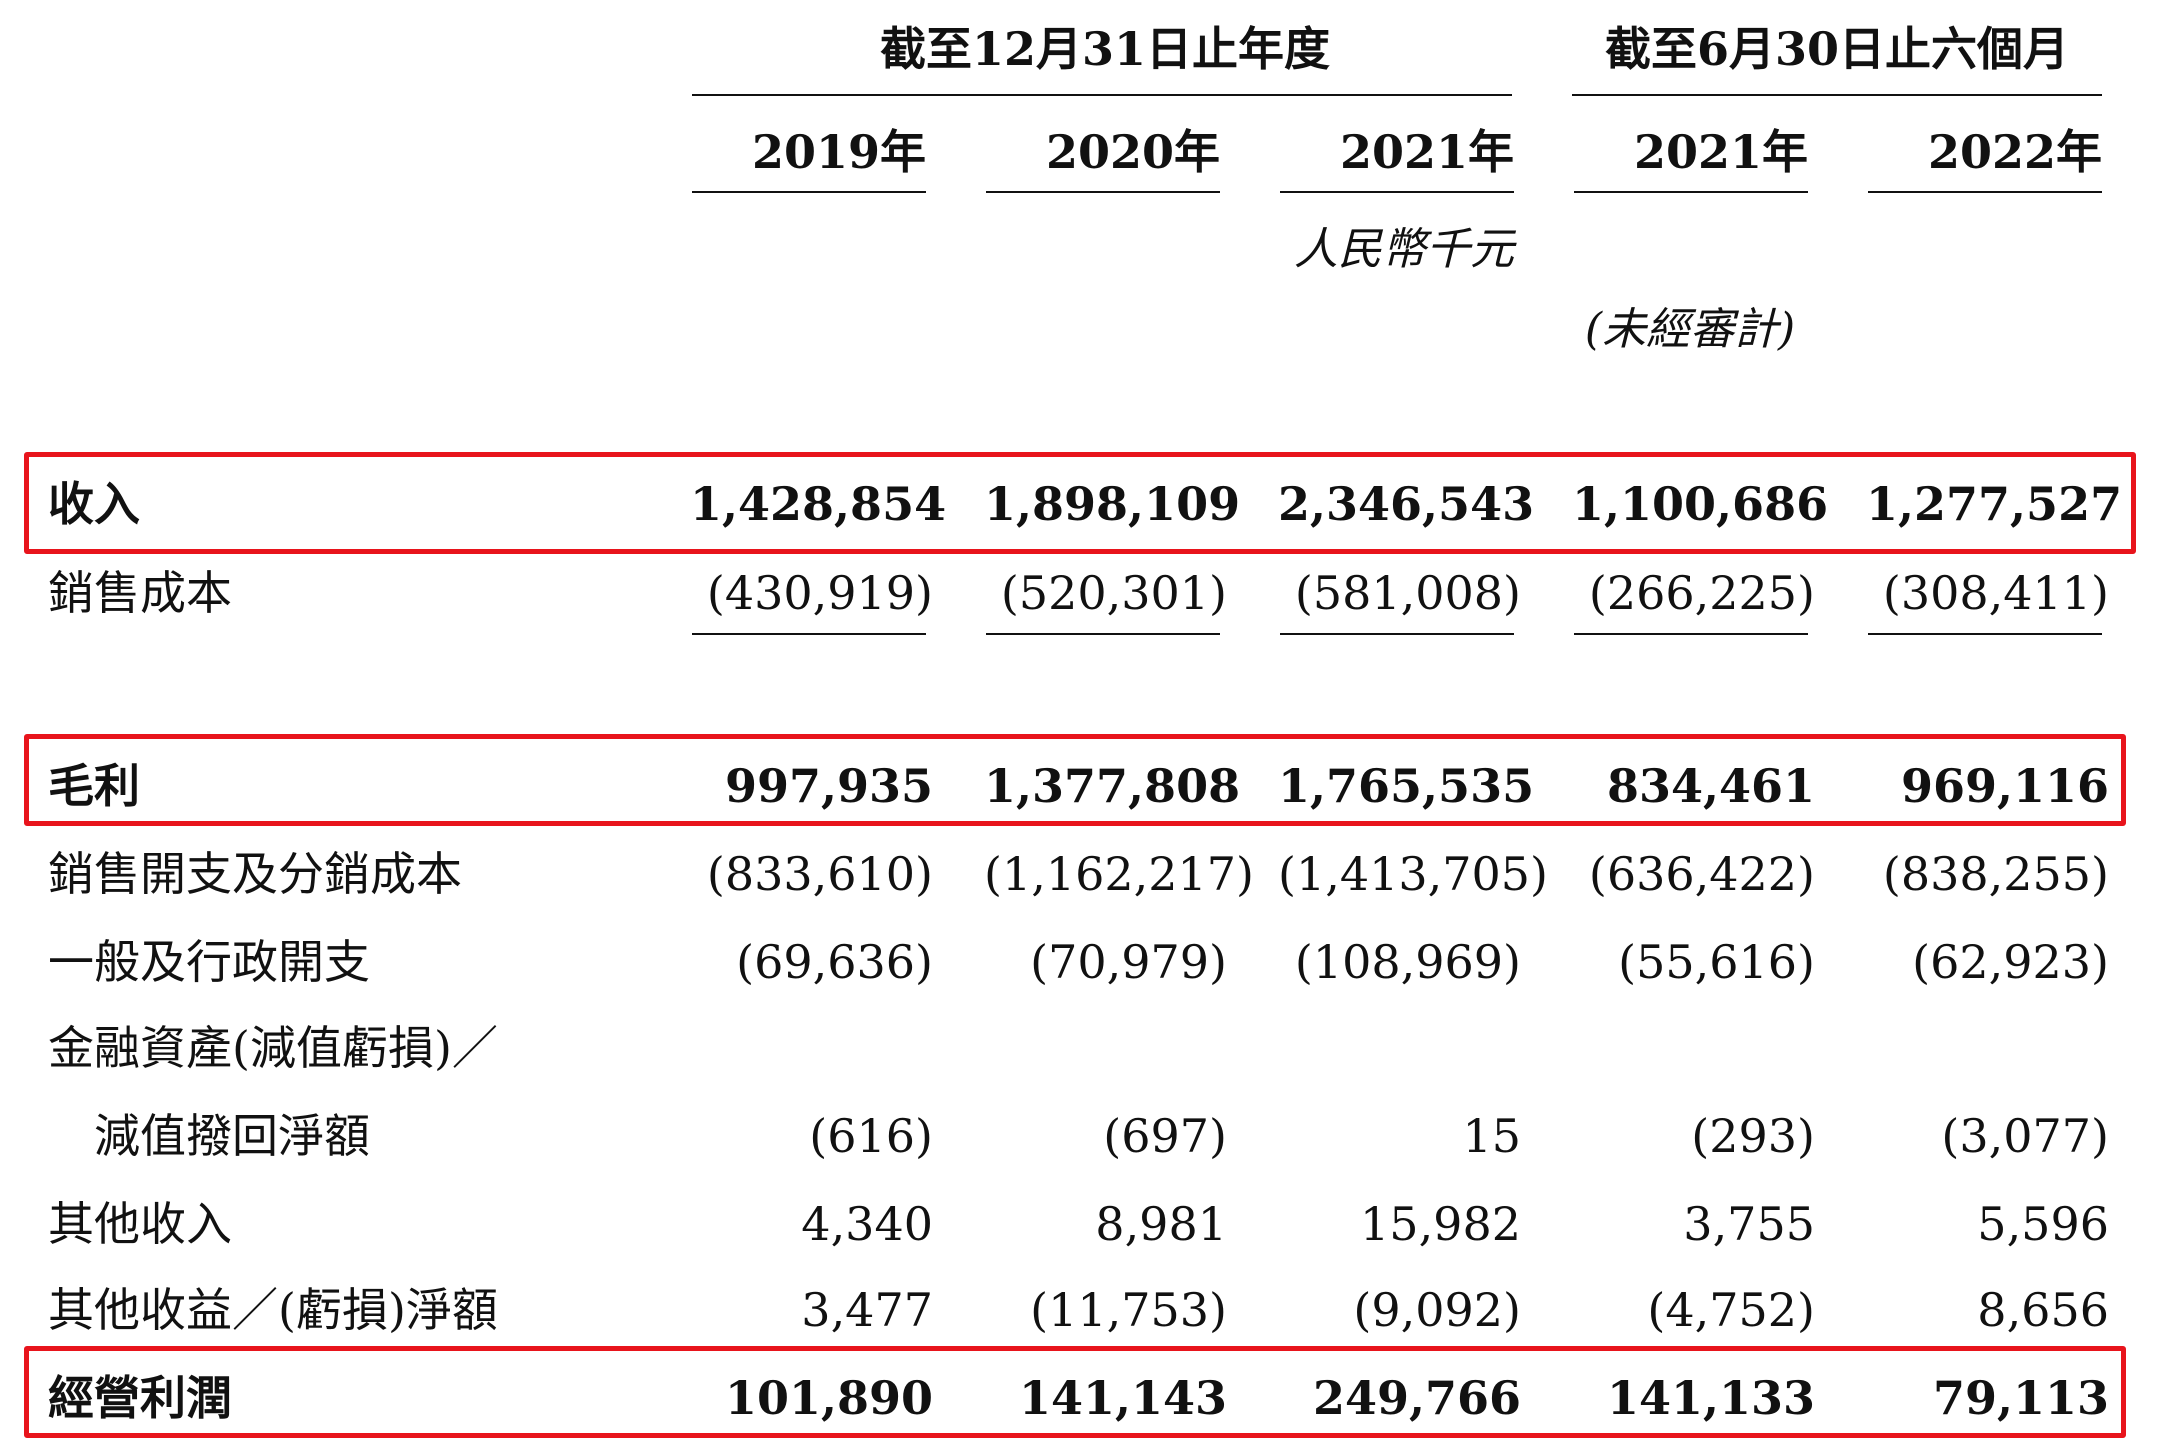 The width and height of the screenshot is (2166, 1440). Describe the element at coordinates (1075, 1392) in the screenshot. I see `highlight-box-operating-profit` at that location.